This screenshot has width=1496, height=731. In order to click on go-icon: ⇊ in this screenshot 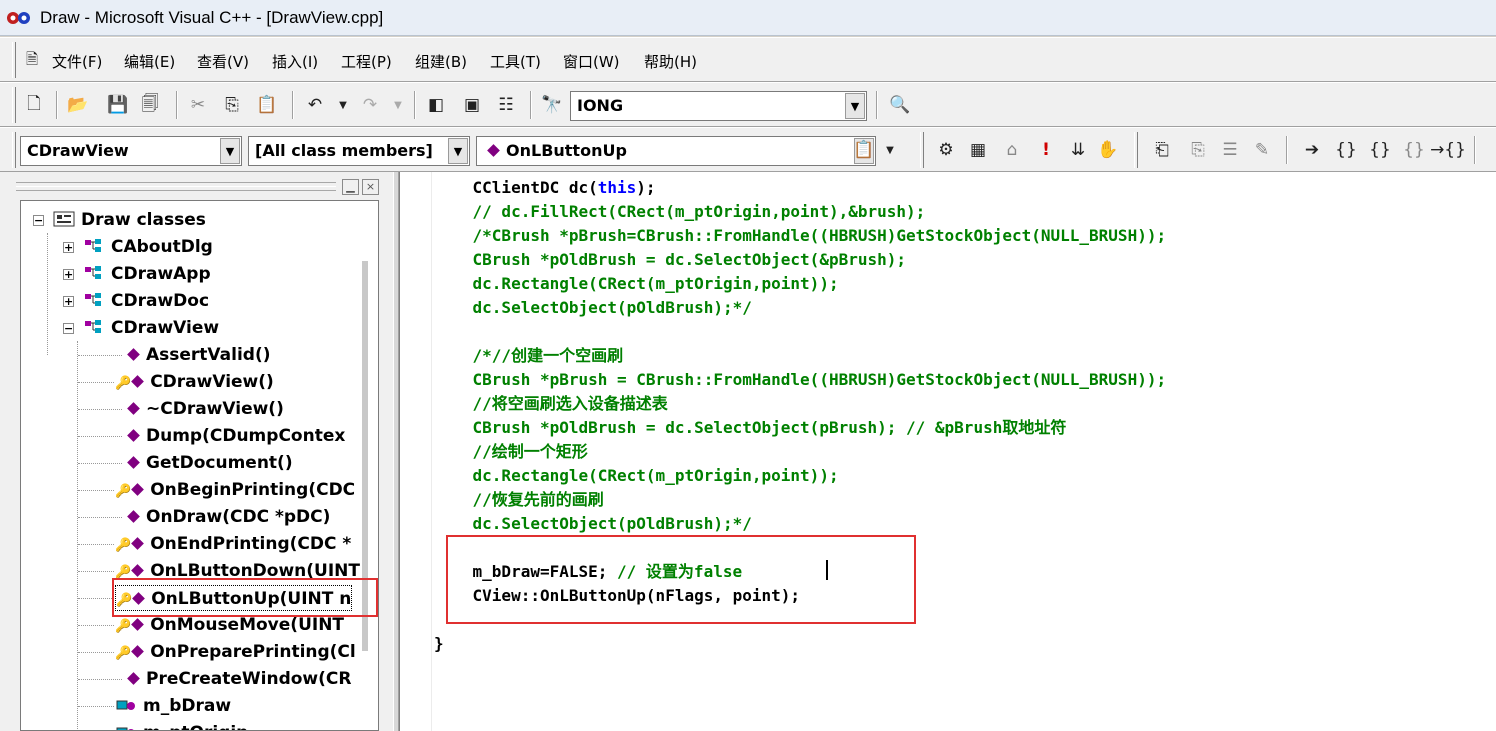, I will do `click(1078, 150)`.